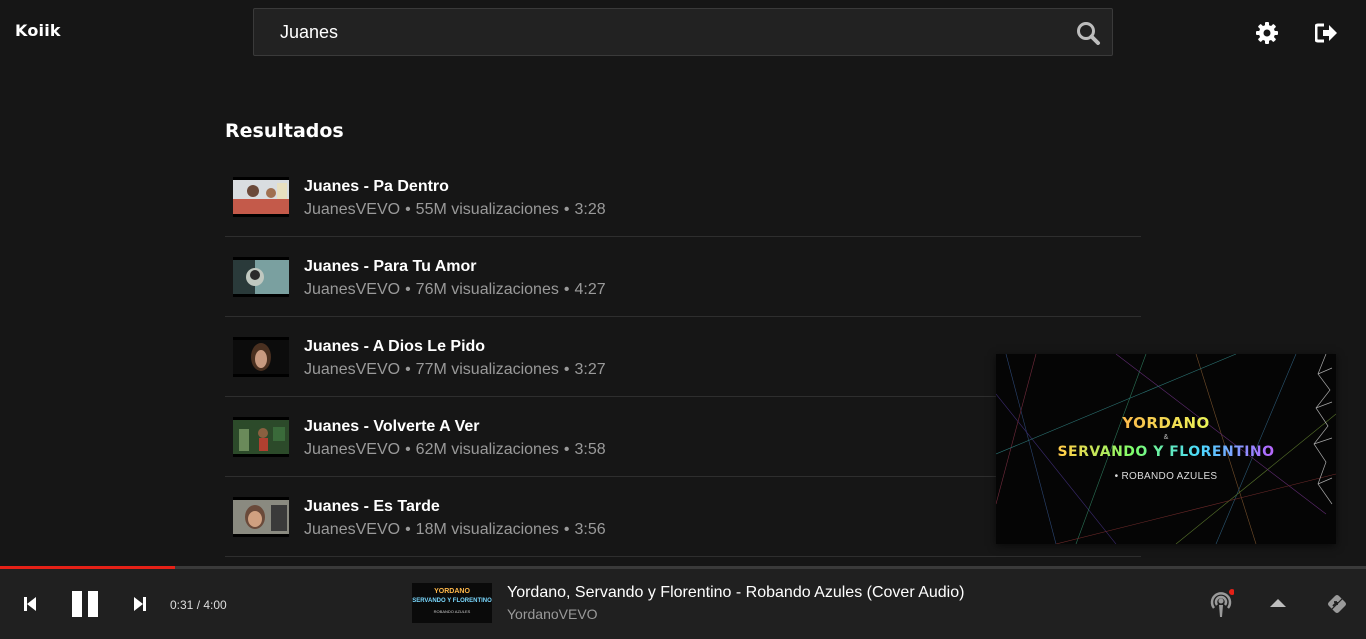 This screenshot has width=1366, height=639. I want to click on search-box, so click(683, 32).